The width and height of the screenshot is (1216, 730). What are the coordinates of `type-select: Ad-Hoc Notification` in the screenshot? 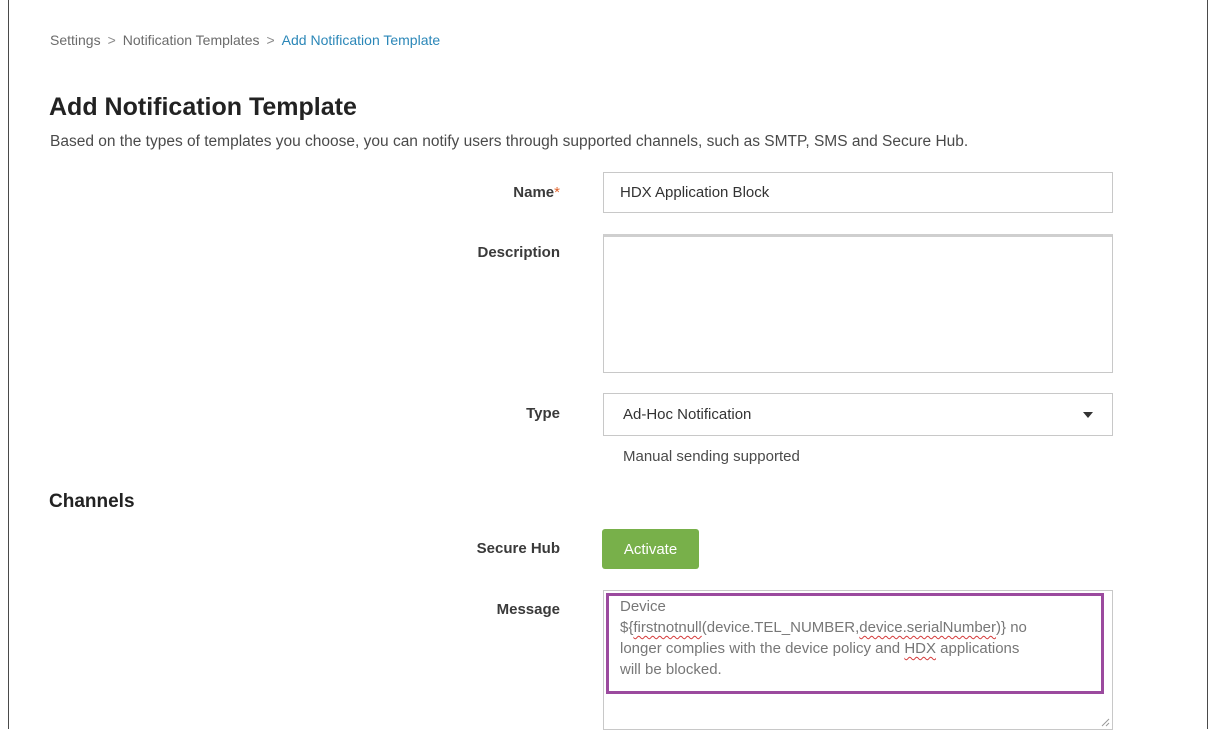 It's located at (858, 414).